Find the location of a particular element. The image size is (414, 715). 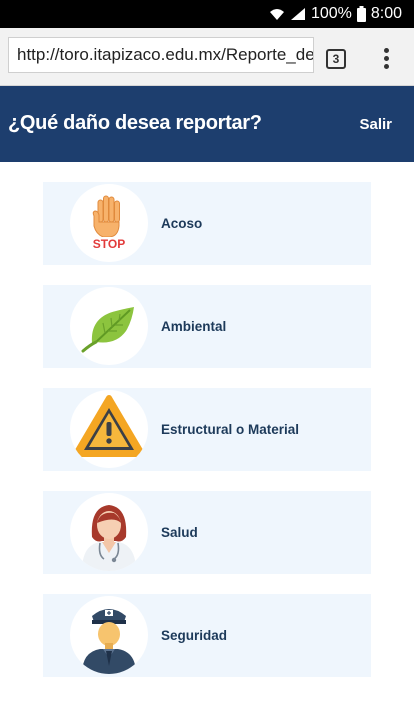

signal-icon is located at coordinates (297, 14).